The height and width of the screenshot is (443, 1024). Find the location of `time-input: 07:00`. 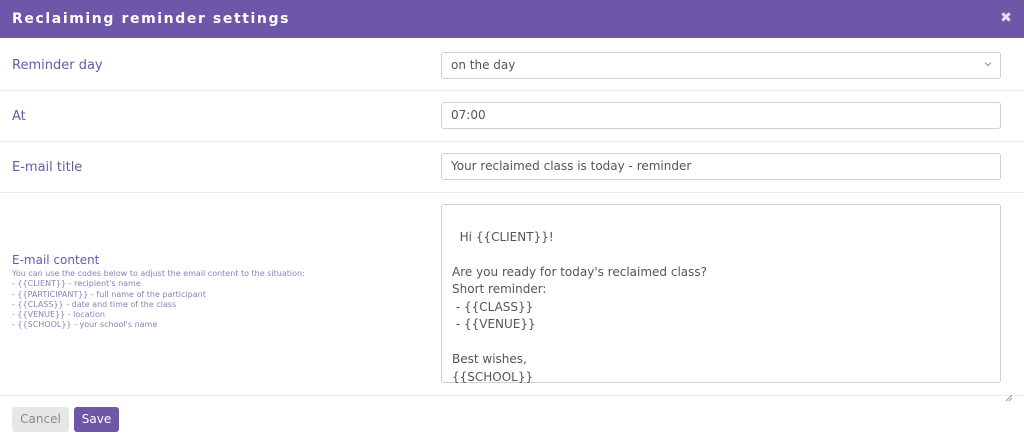

time-input: 07:00 is located at coordinates (721, 115).